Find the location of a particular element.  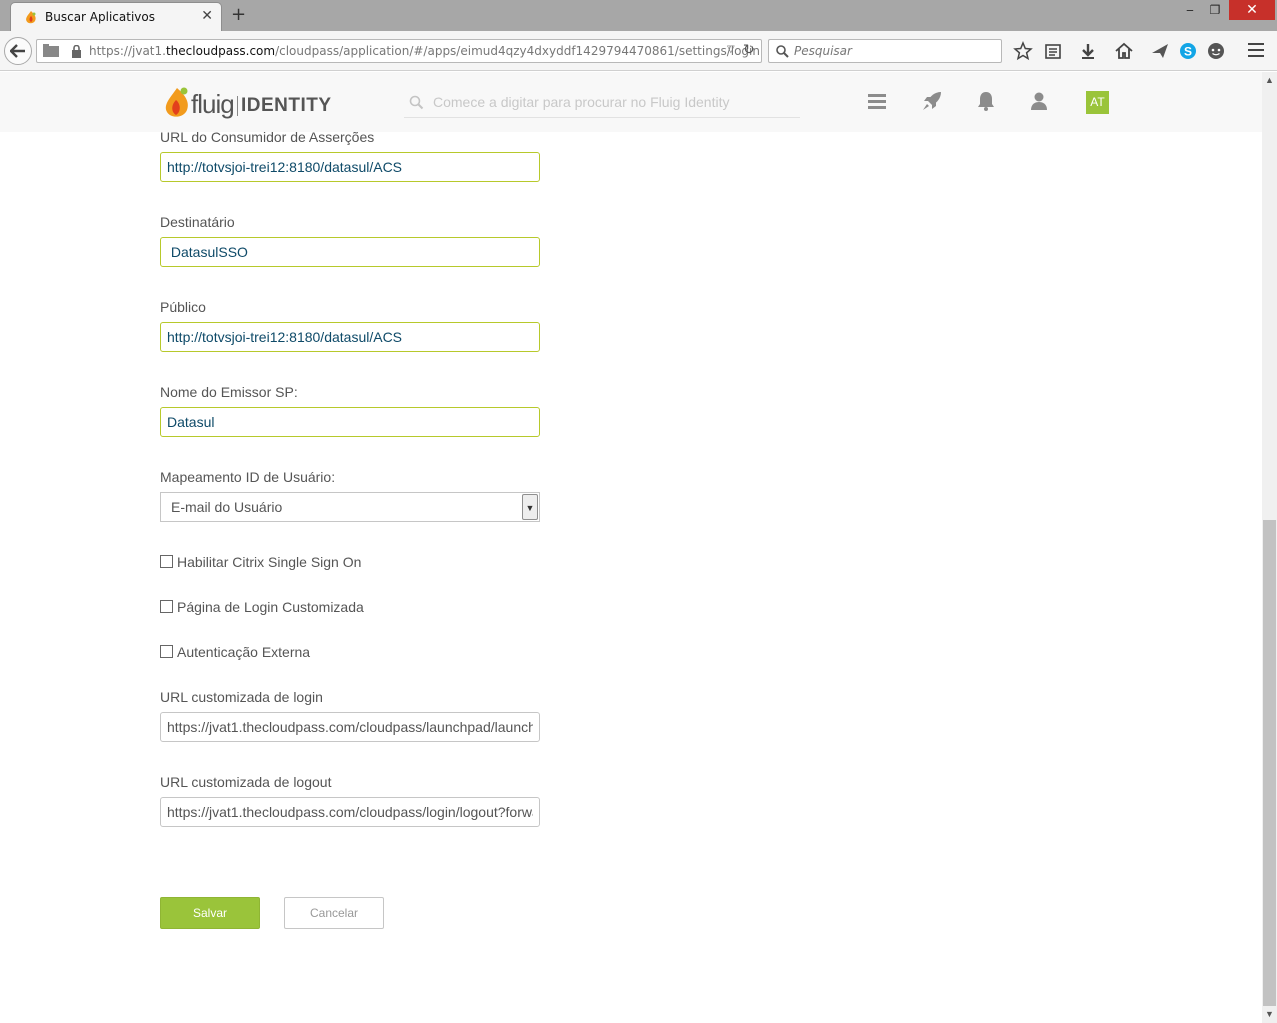

sp-issuer-label: Nome do Emissor SP: is located at coordinates (229, 392).